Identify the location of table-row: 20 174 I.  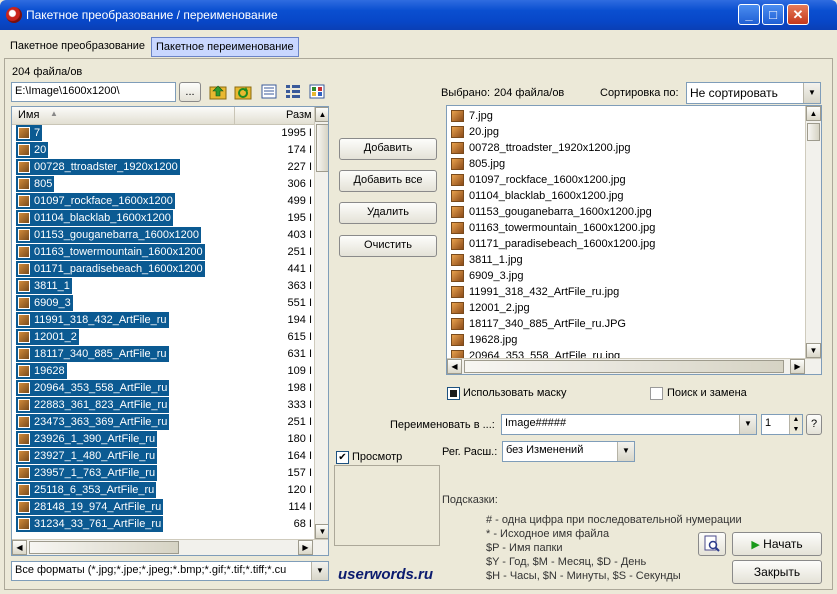
(163, 150).